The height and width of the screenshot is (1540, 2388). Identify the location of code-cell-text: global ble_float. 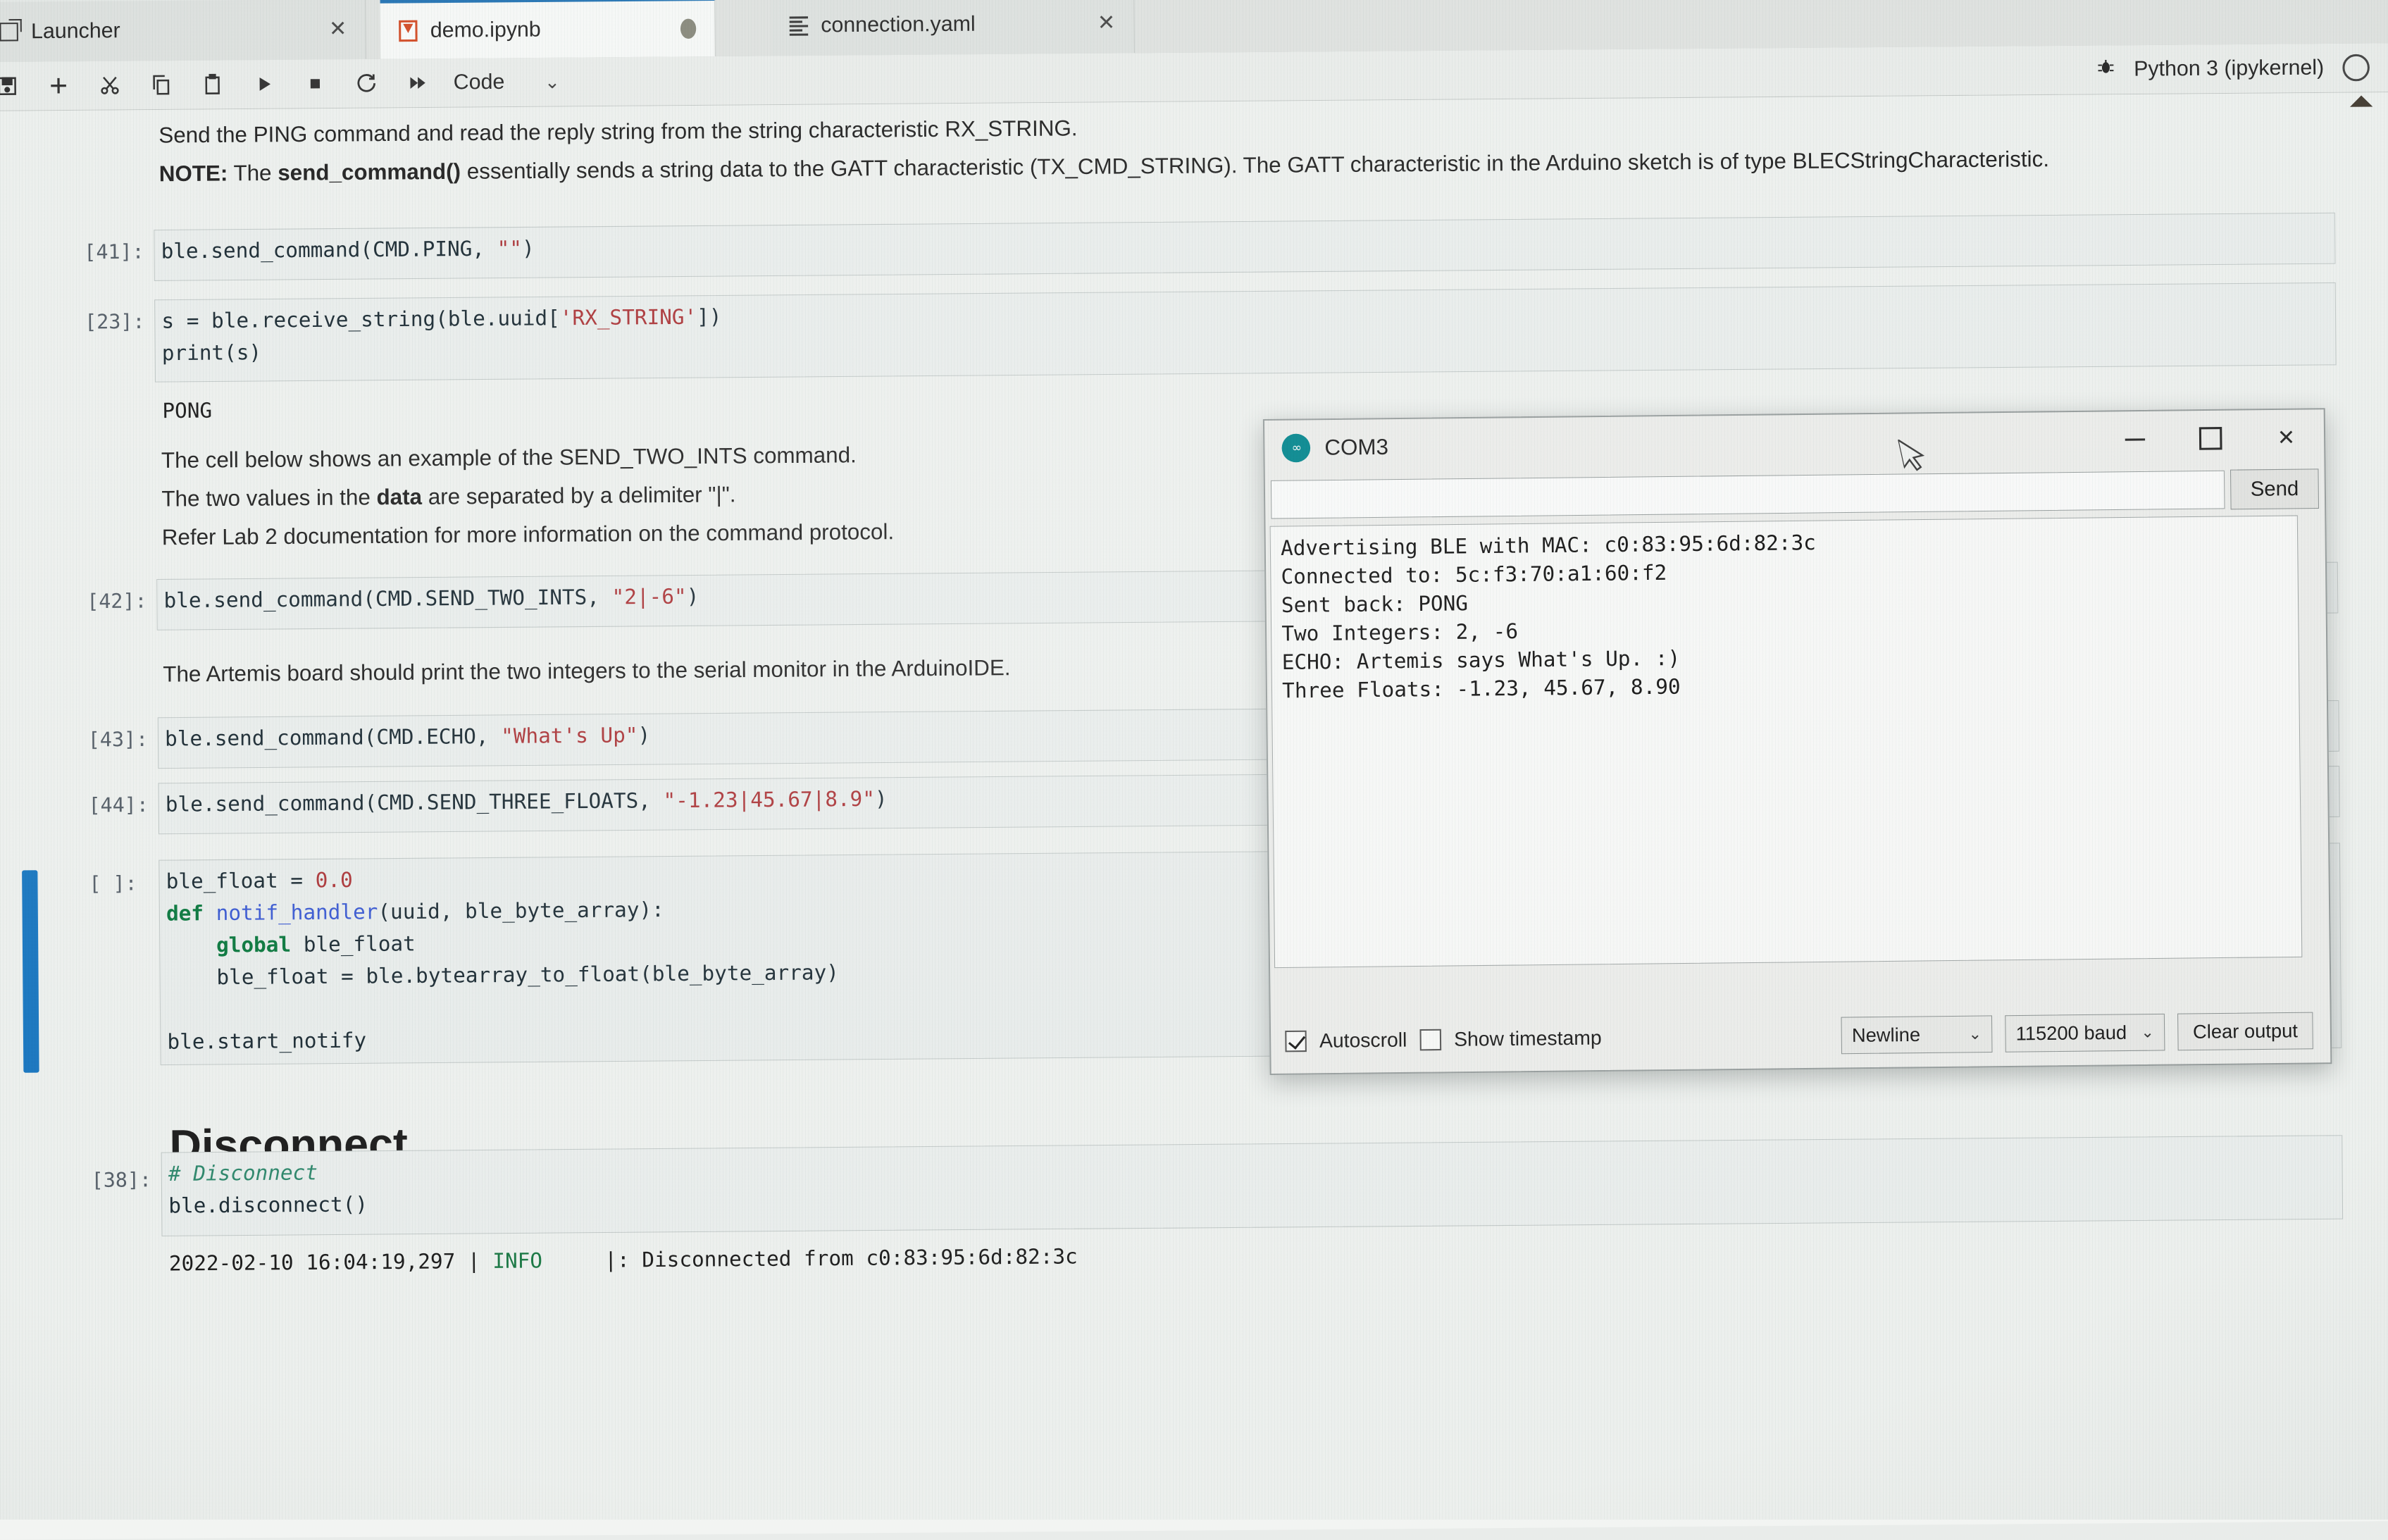
(291, 945).